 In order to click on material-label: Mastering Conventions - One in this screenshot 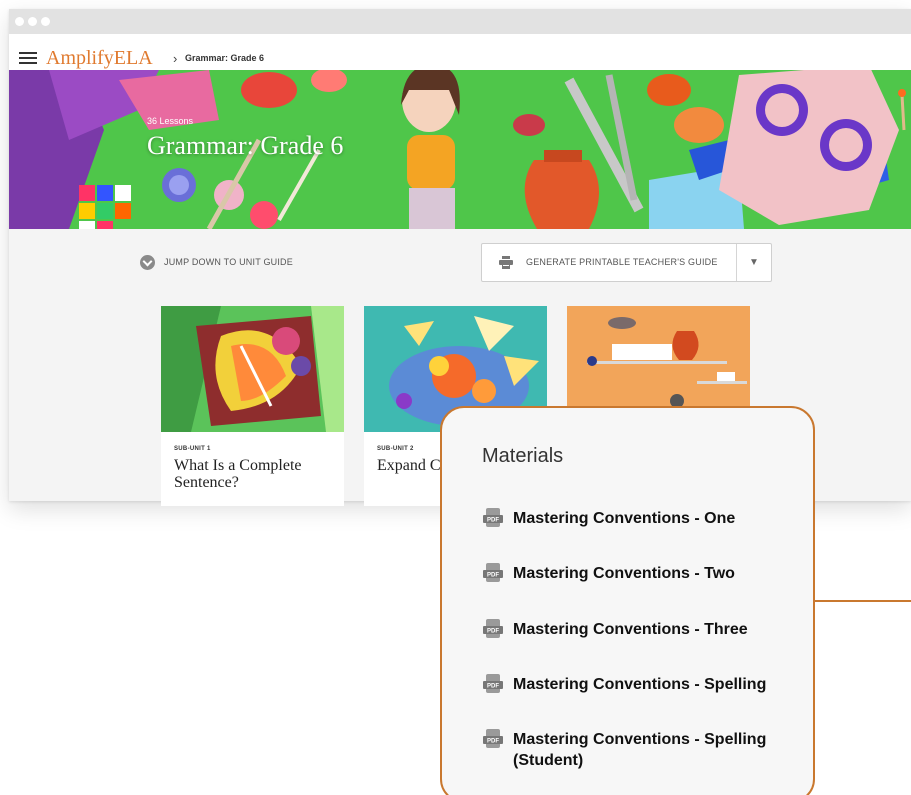, I will do `click(624, 518)`.